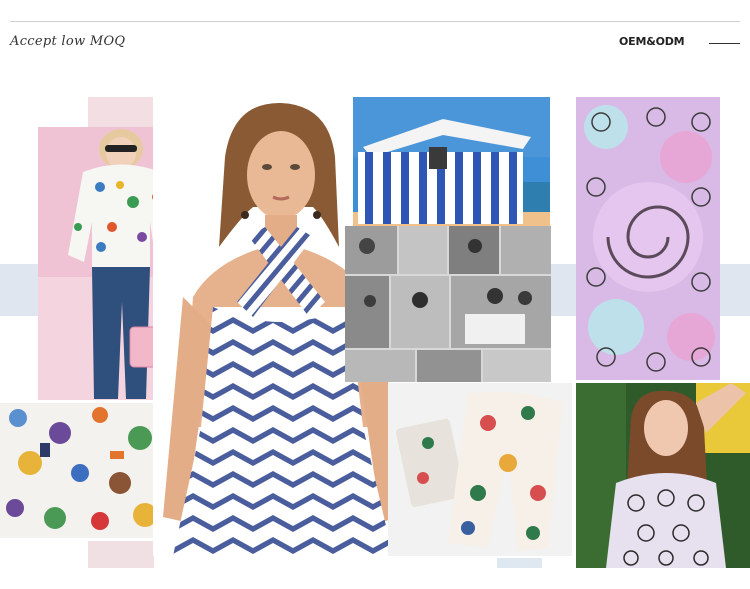 The width and height of the screenshot is (750, 589). I want to click on beach-hut-photo, so click(451, 161).